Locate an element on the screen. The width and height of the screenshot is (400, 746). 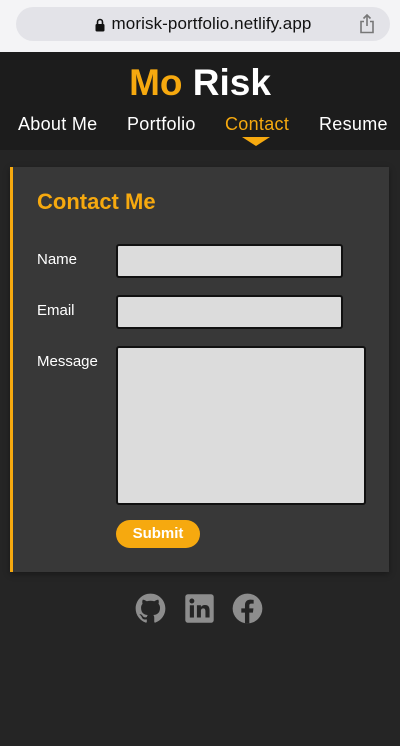
site-logo: Mo Risk is located at coordinates (200, 83).